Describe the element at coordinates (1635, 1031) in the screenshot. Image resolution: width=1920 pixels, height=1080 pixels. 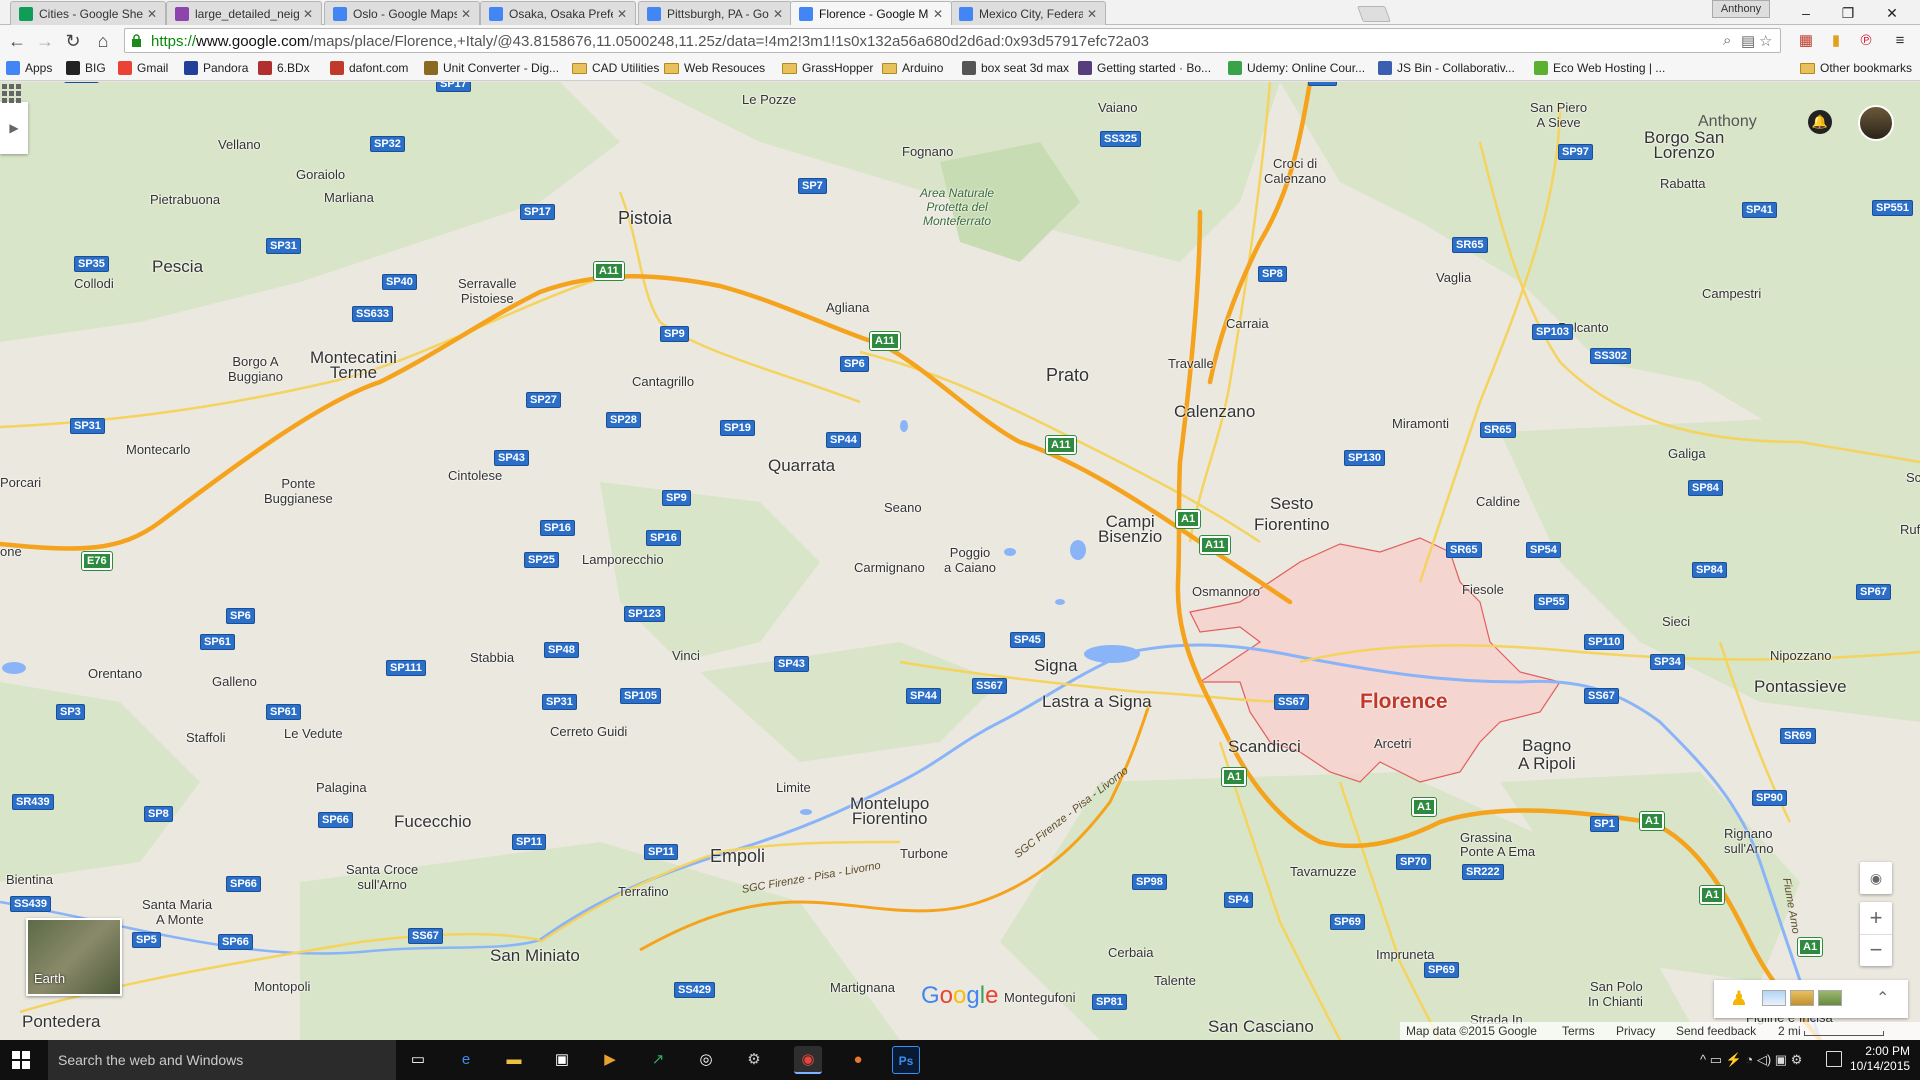
I see `privacy-link: Privacy` at that location.